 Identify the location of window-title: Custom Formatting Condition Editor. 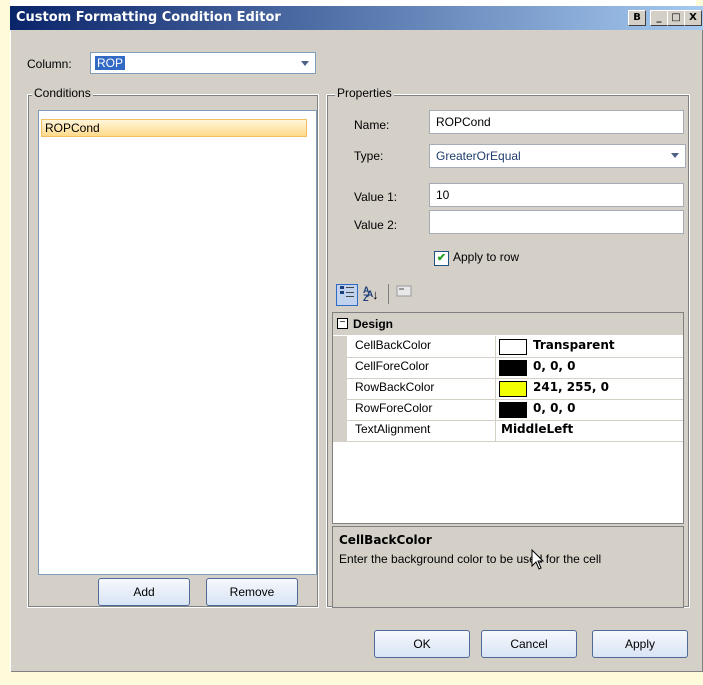
(148, 17).